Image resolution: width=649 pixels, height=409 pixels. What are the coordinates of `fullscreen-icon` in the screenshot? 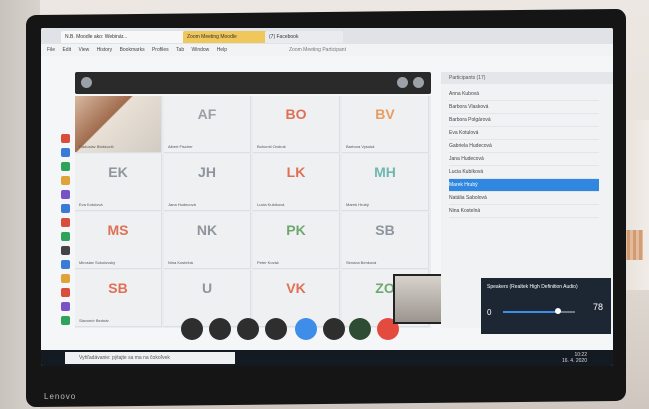 It's located at (418, 82).